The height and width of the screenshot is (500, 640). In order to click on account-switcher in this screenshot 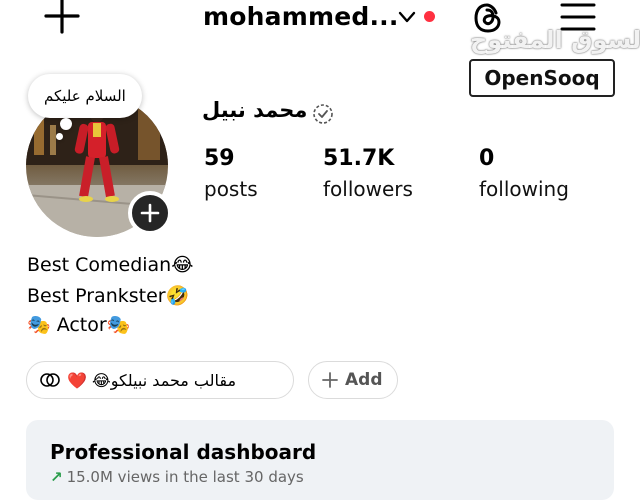, I will do `click(407, 17)`.